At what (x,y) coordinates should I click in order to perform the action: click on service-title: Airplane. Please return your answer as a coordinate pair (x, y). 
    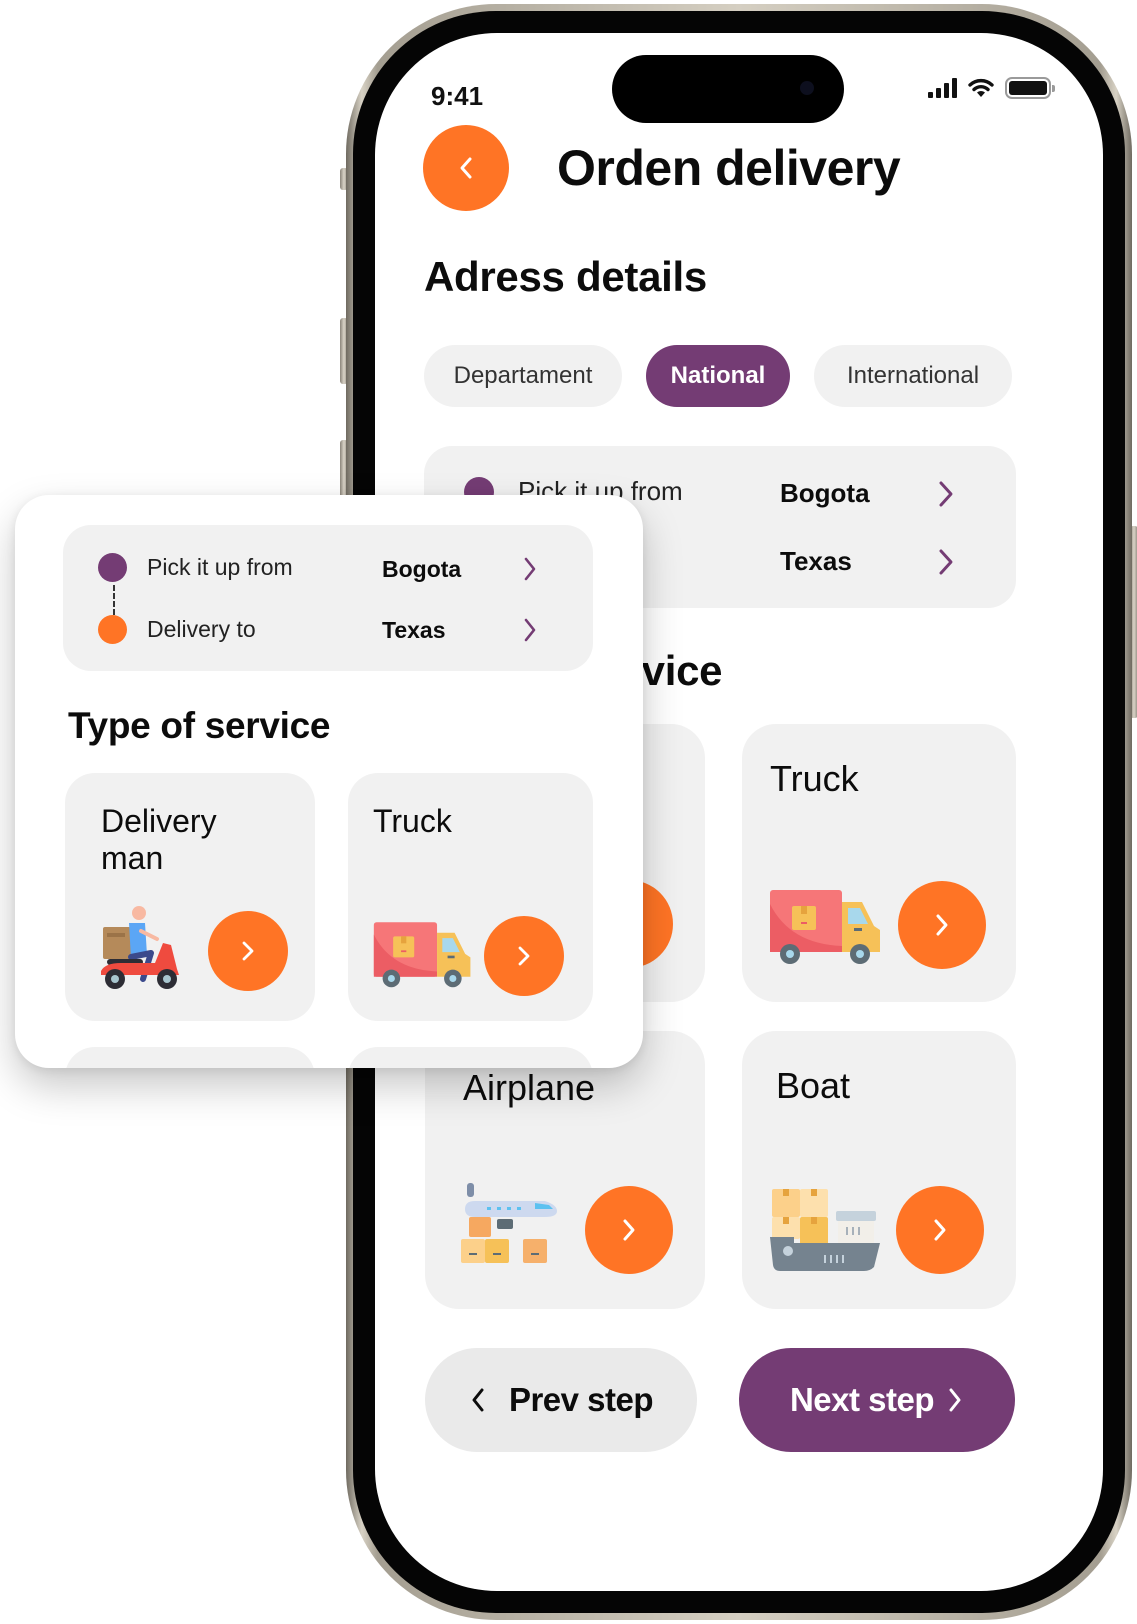
    Looking at the image, I should click on (529, 1087).